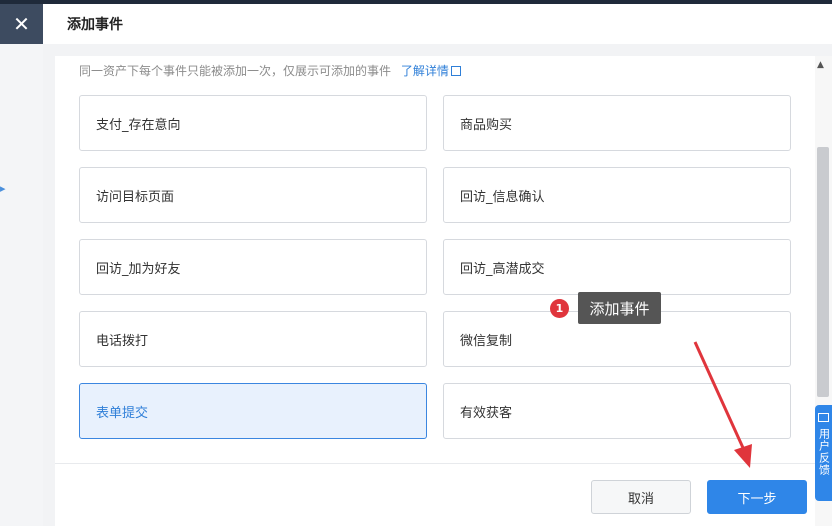 The height and width of the screenshot is (526, 832). Describe the element at coordinates (559, 308) in the screenshot. I see `step-badge: 1` at that location.